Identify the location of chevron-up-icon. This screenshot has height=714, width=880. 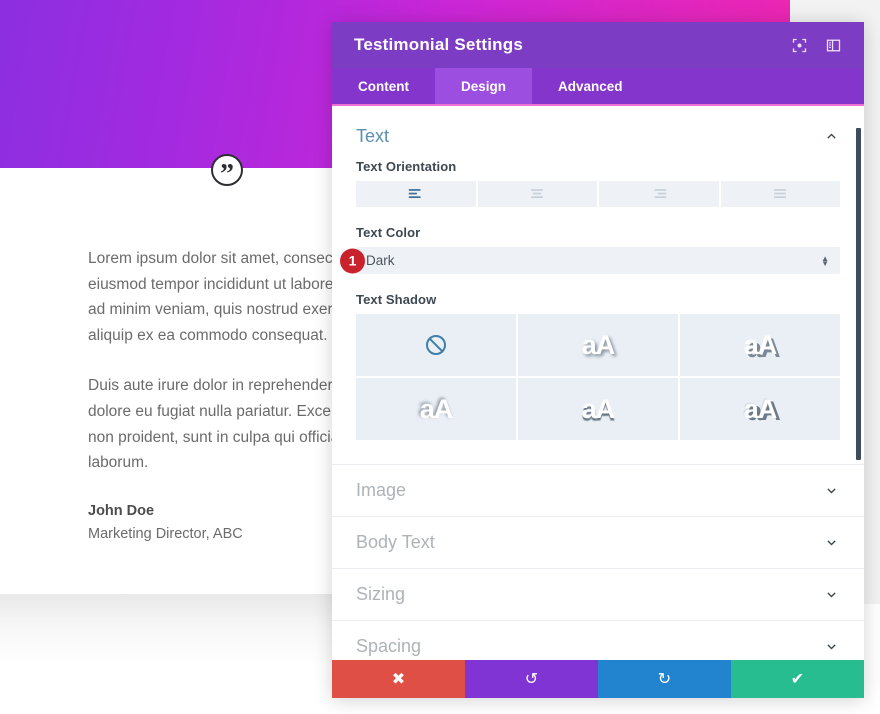
(831, 137).